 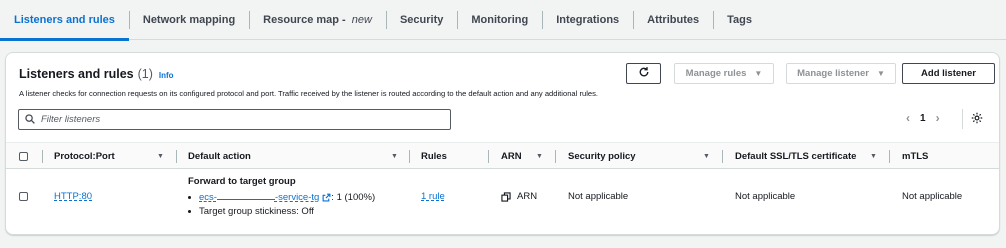 What do you see at coordinates (208, 197) in the screenshot?
I see `target-group-prefix: ecs-` at bounding box center [208, 197].